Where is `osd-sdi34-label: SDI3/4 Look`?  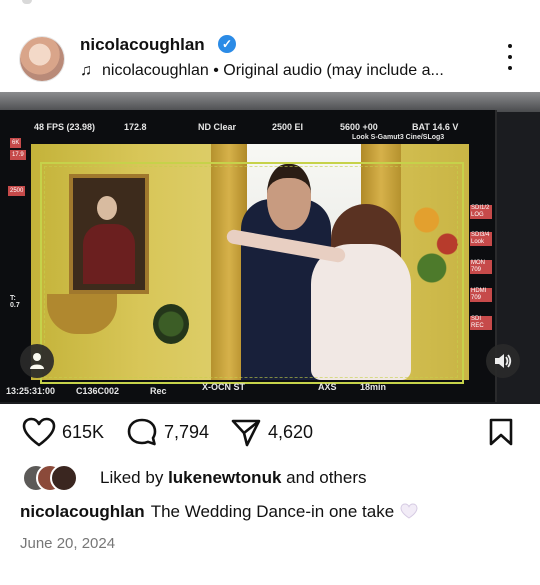 osd-sdi34-label: SDI3/4 Look is located at coordinates (481, 239).